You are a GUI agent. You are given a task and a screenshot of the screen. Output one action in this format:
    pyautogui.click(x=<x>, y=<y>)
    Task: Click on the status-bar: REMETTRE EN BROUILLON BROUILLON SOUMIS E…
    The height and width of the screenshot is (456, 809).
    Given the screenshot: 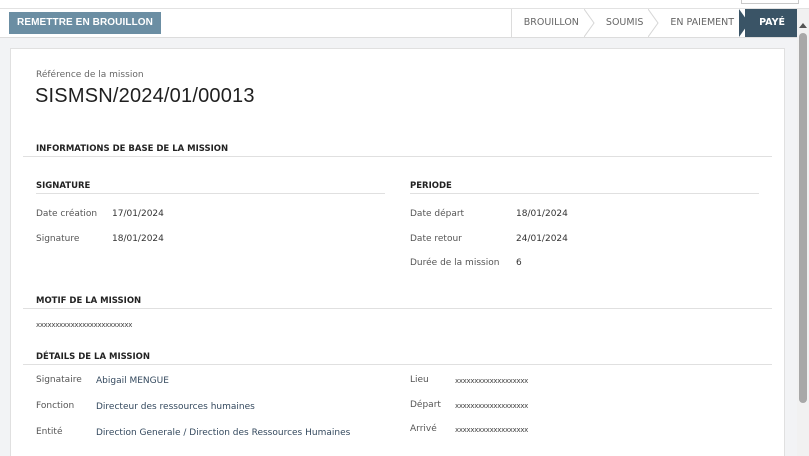 What is the action you would take?
    pyautogui.click(x=398, y=23)
    